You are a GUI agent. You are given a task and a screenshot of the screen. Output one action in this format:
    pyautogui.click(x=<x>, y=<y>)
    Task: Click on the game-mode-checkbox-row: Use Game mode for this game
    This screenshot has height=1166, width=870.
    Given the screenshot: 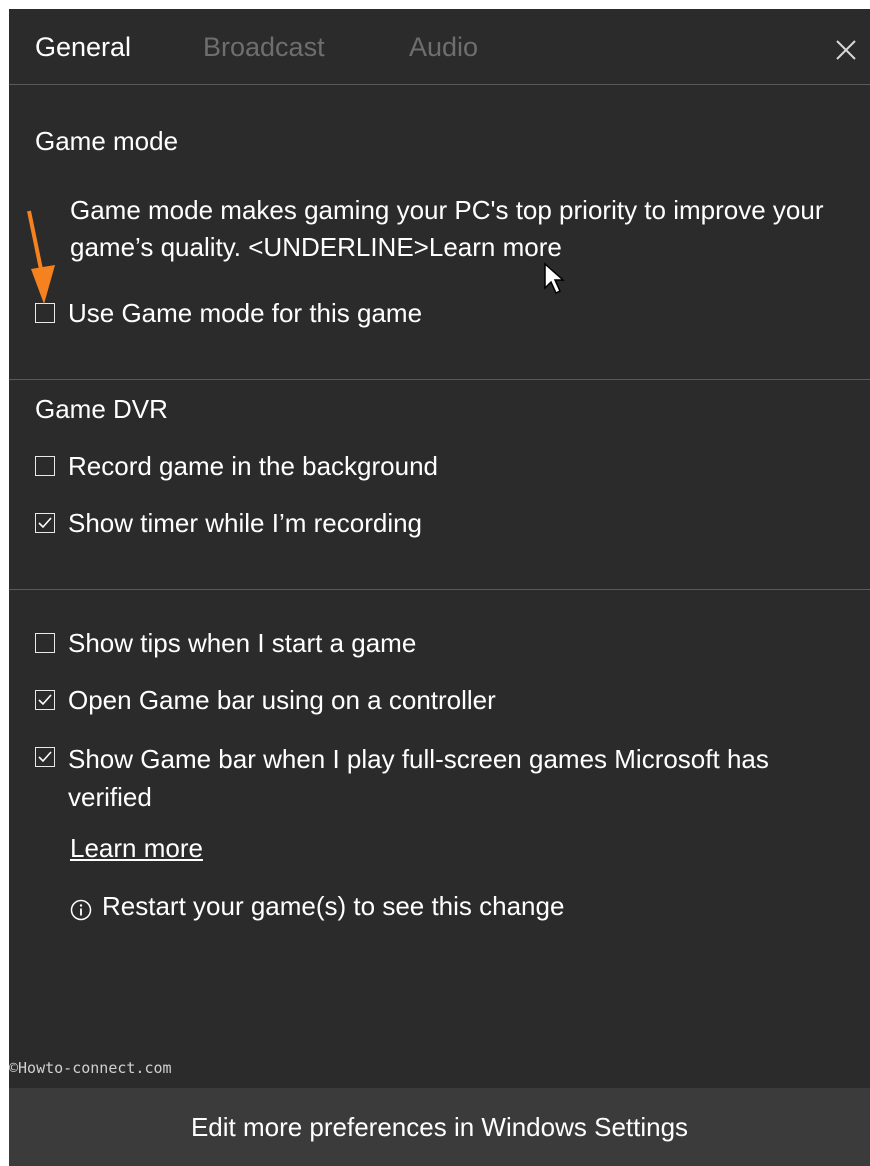 What is the action you would take?
    pyautogui.click(x=228, y=313)
    